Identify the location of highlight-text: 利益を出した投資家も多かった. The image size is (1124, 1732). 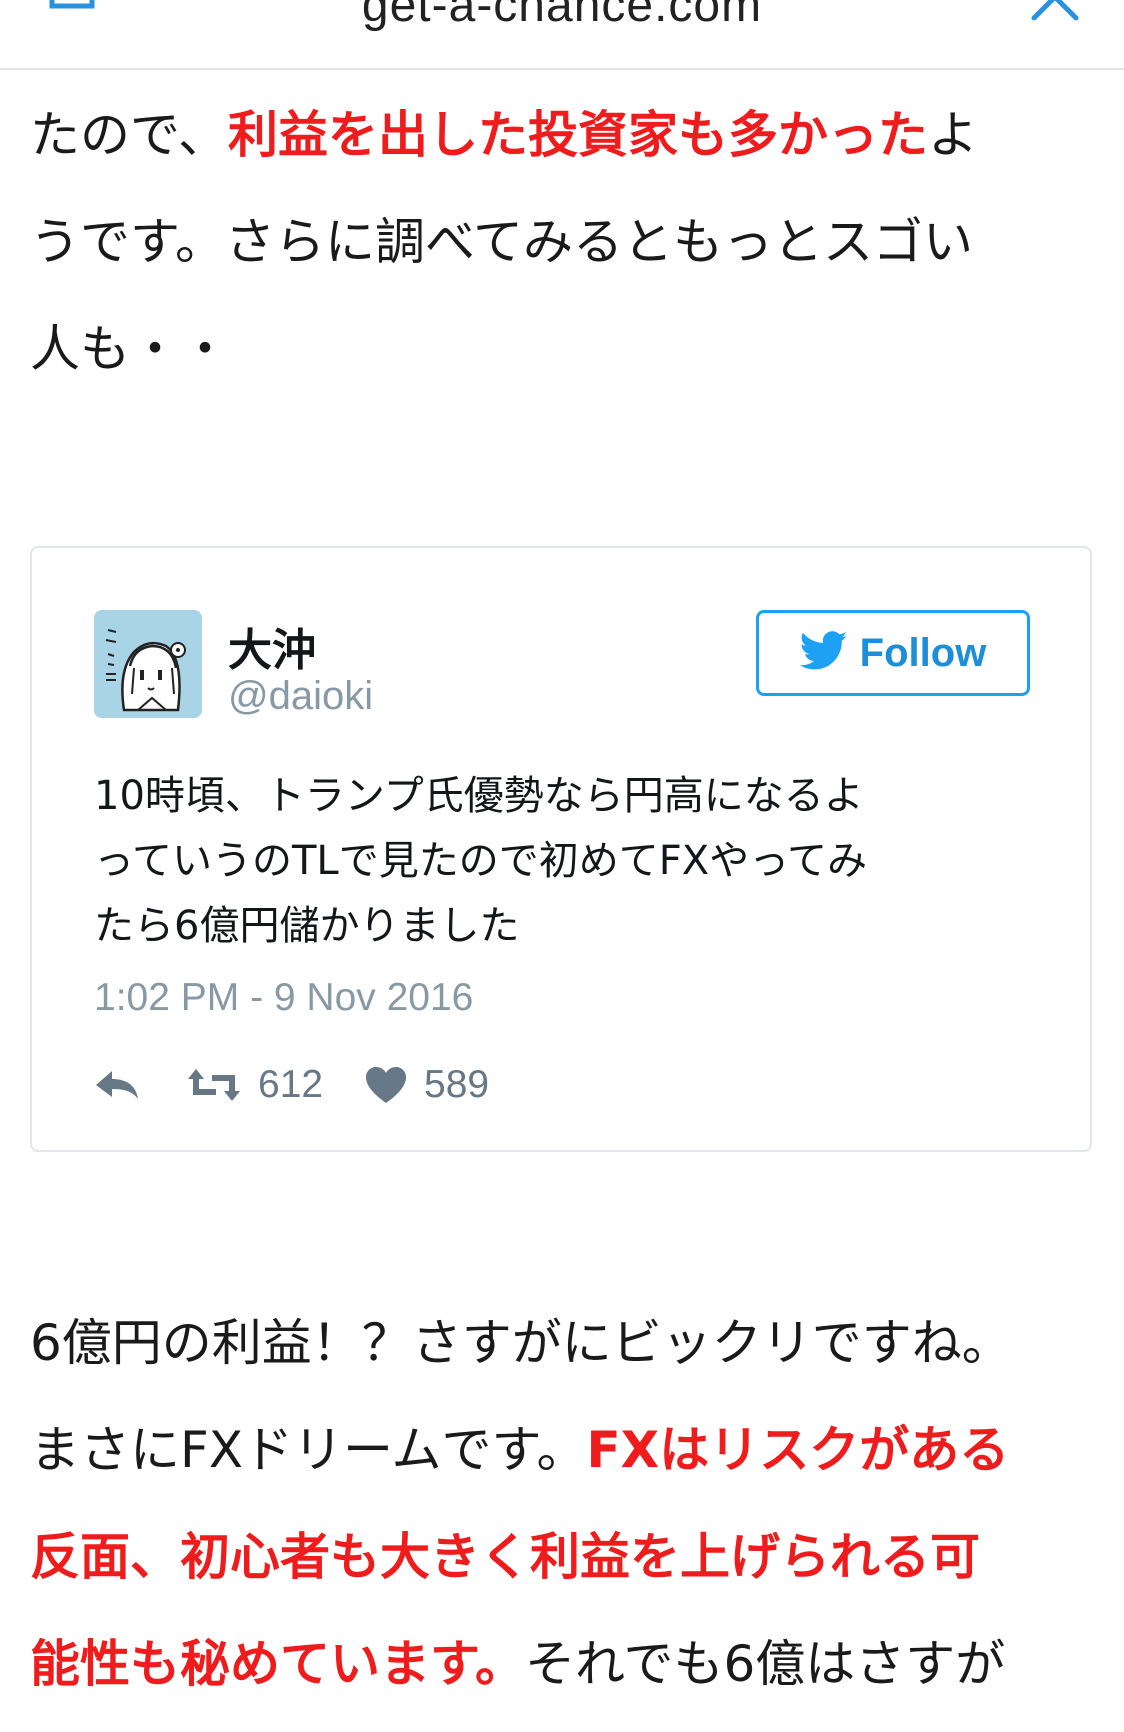
(578, 135).